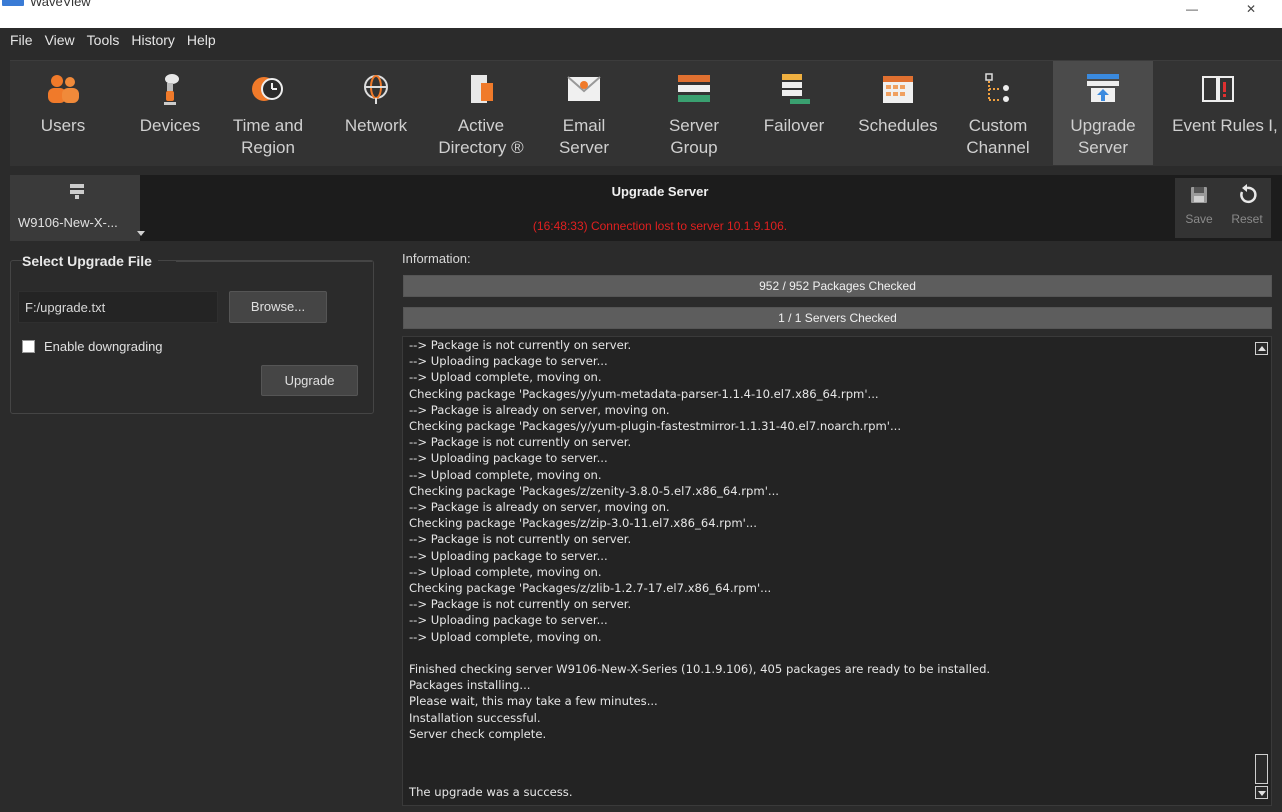  What do you see at coordinates (63, 113) in the screenshot?
I see `tool-users: Users` at bounding box center [63, 113].